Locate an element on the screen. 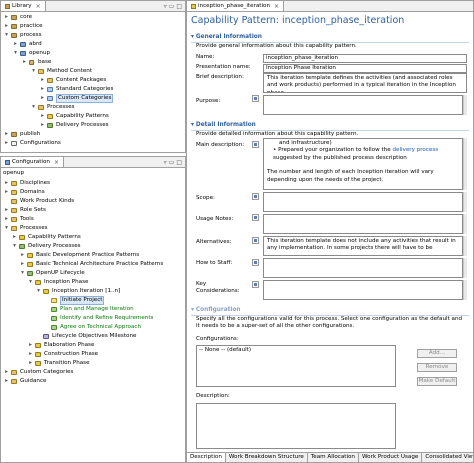  tree-item: ▾ openup is located at coordinates (93, 53).